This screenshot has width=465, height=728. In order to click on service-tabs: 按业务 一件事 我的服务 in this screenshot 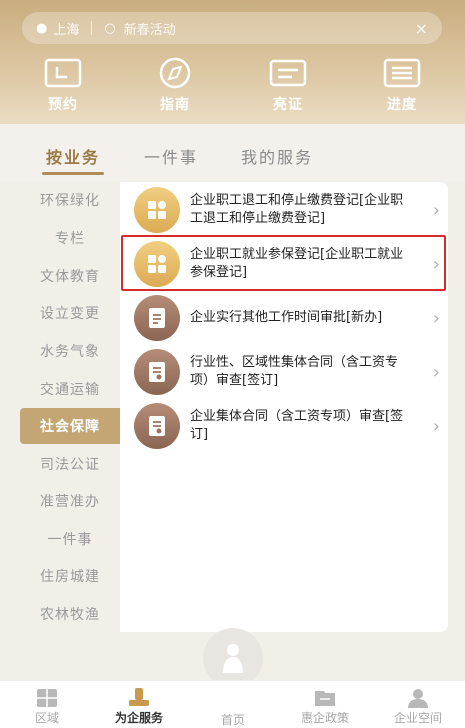, I will do `click(232, 153)`.